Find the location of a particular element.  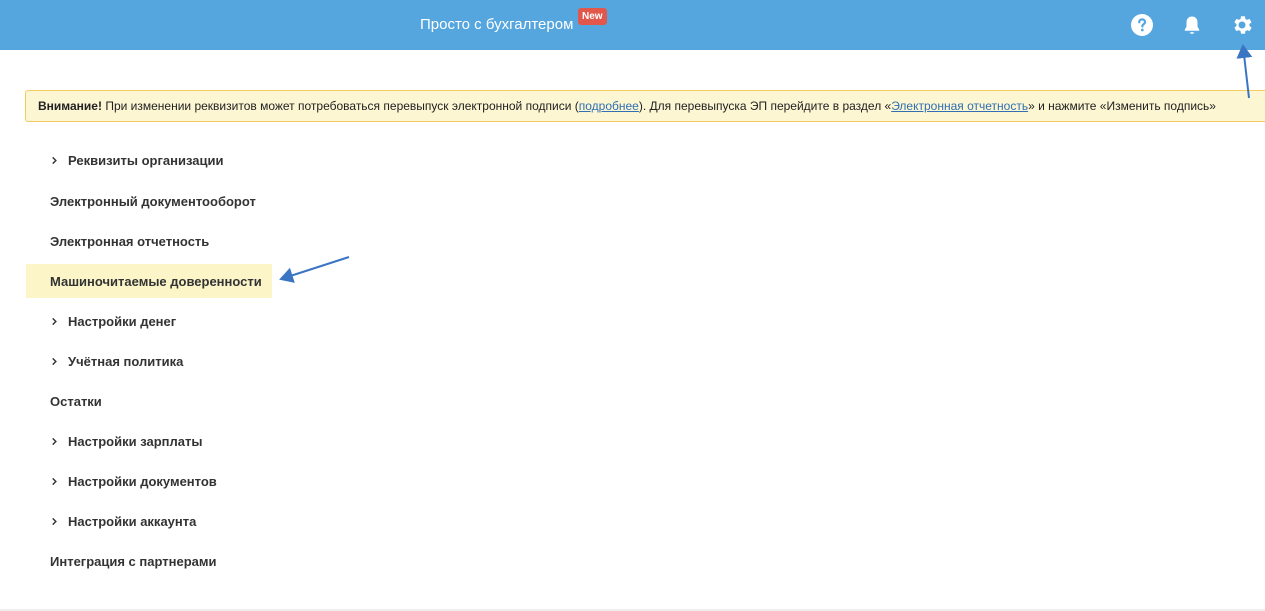

menu-item-balances: Остатки is located at coordinates (176, 401).